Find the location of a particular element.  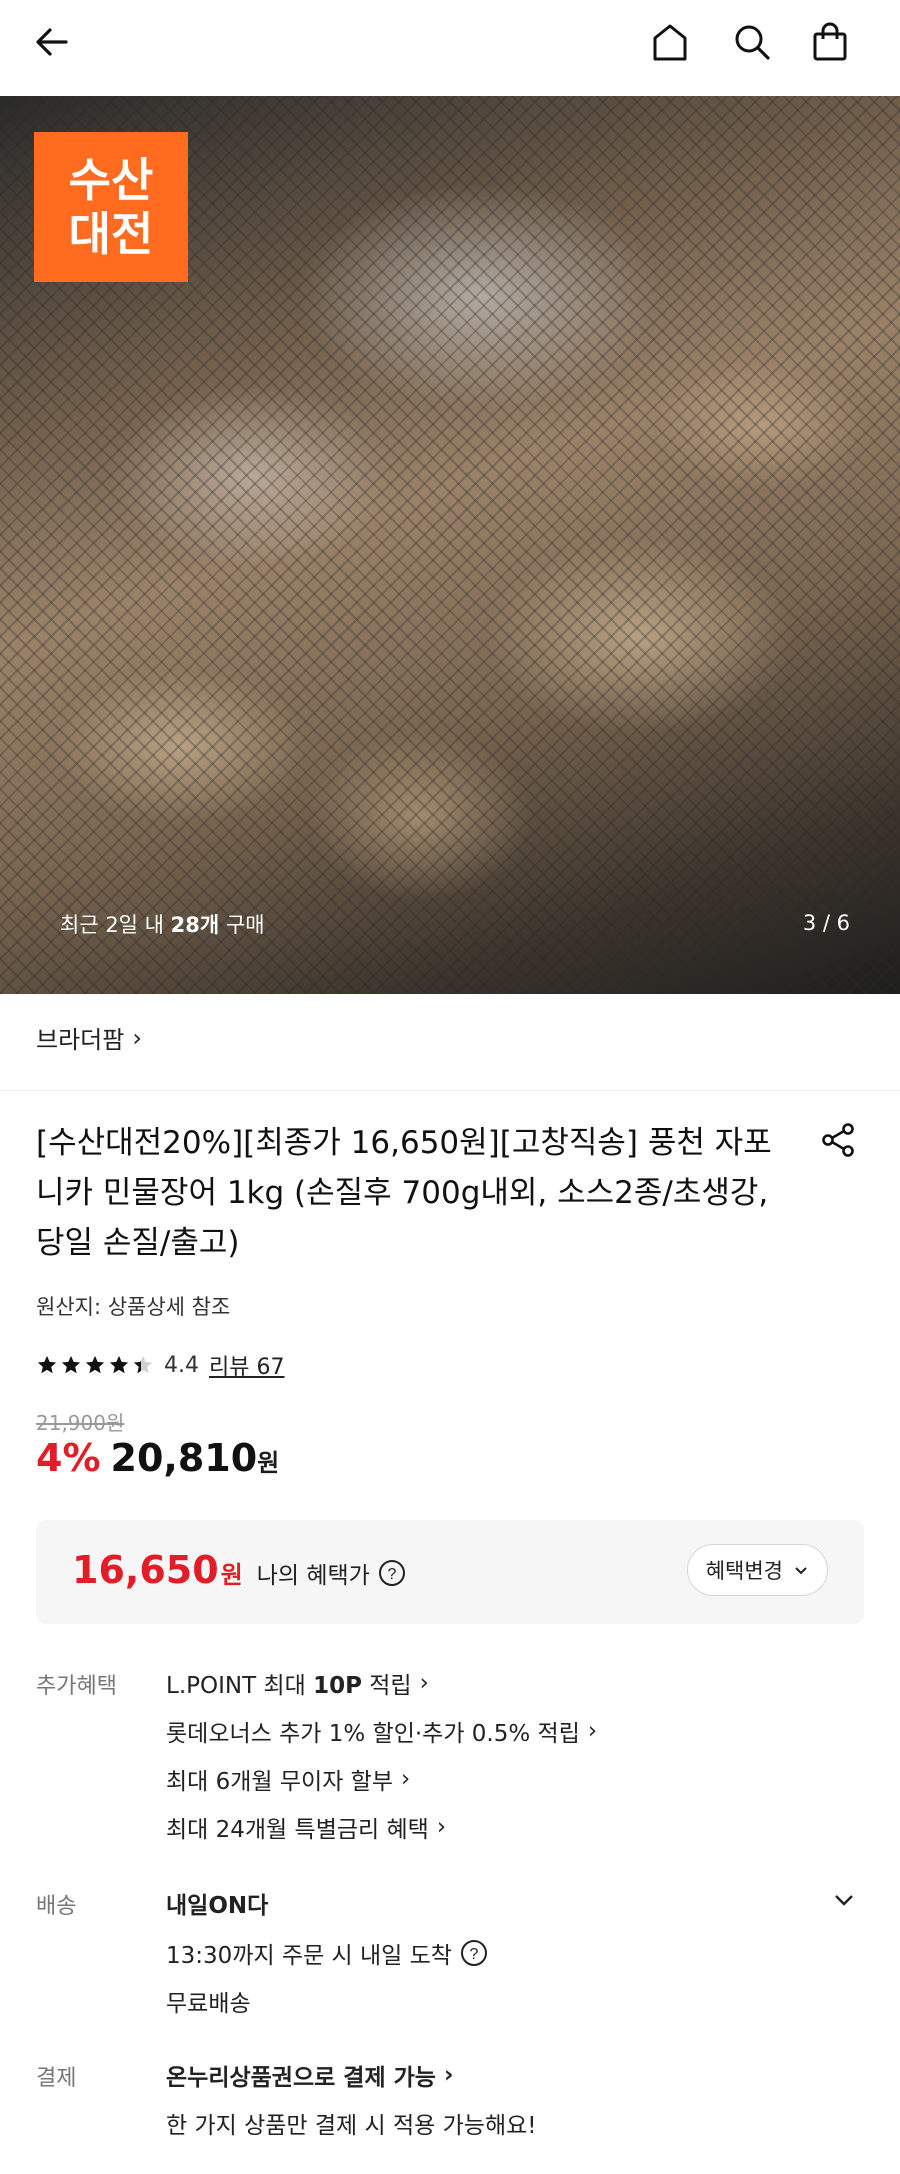

recent-suffix: 구매 is located at coordinates (242, 925).